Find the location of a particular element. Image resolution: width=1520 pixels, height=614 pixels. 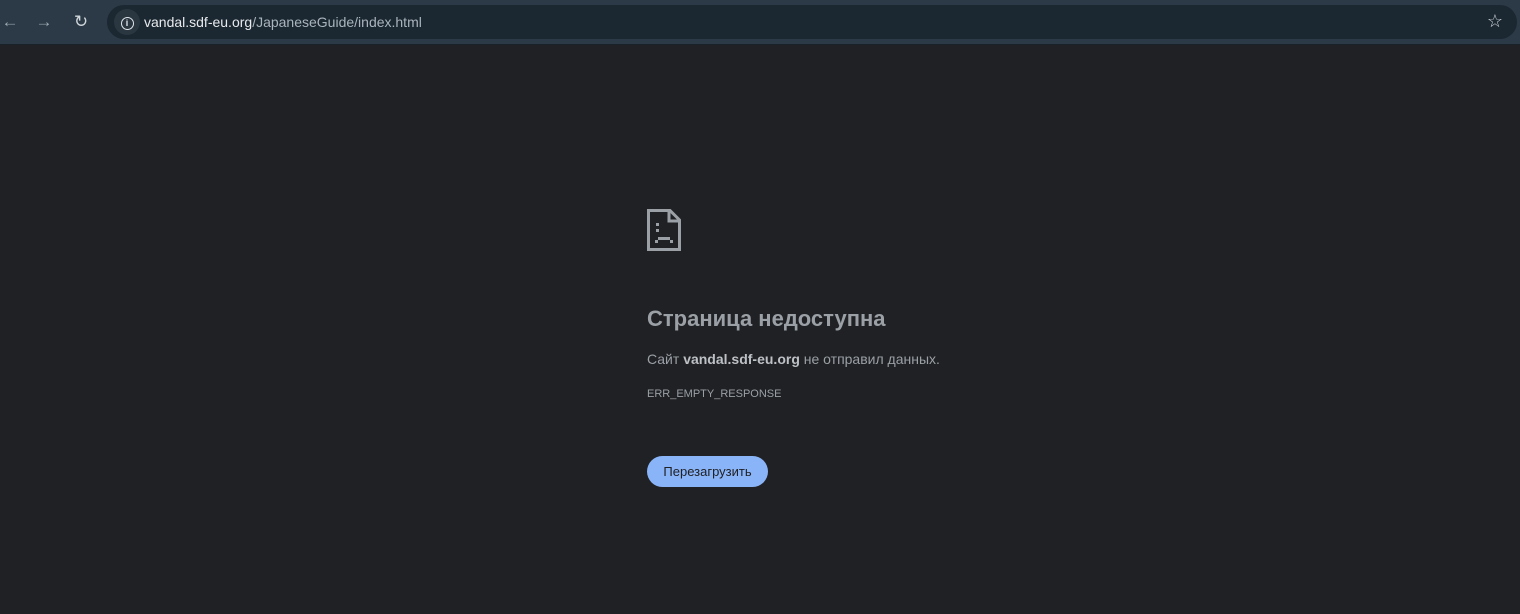

sad-document-icon is located at coordinates (664, 230).